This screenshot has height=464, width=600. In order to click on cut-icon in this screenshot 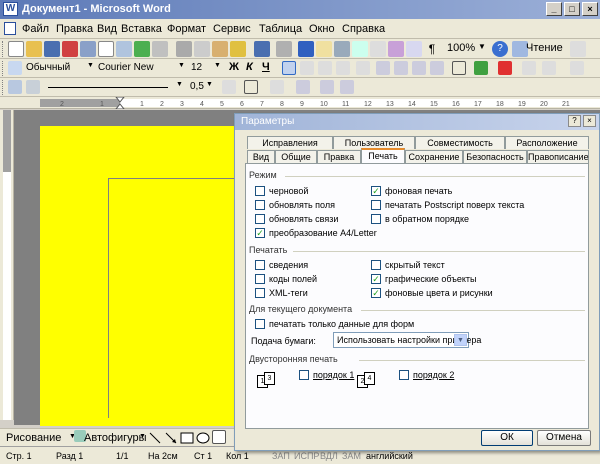, I will do `click(184, 49)`.